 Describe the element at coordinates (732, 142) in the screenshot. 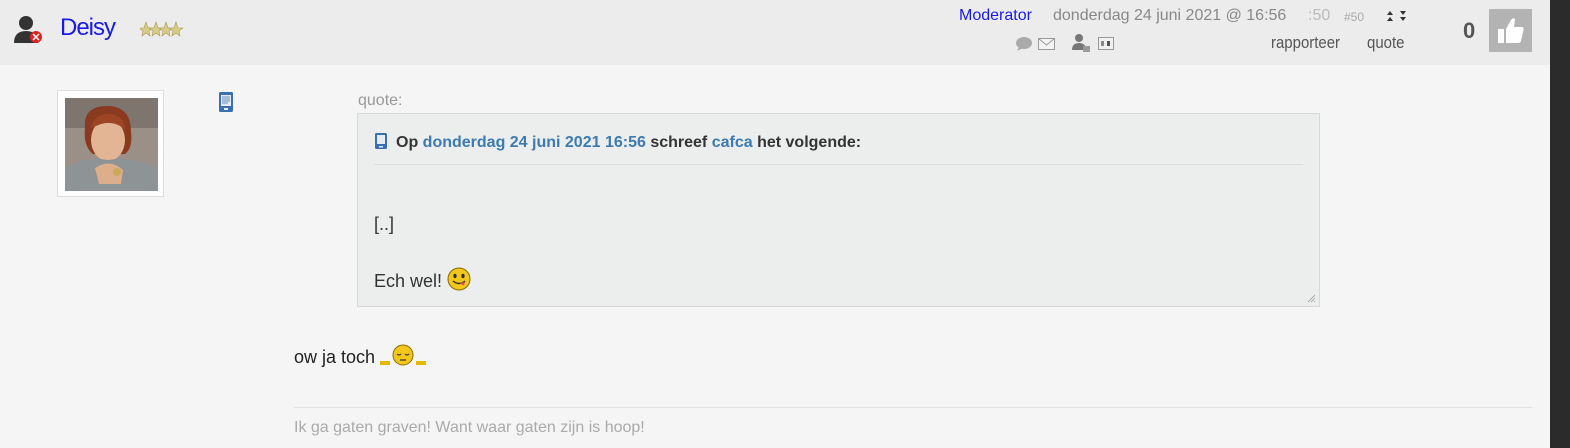

I see `quote-author-link: cafca` at that location.